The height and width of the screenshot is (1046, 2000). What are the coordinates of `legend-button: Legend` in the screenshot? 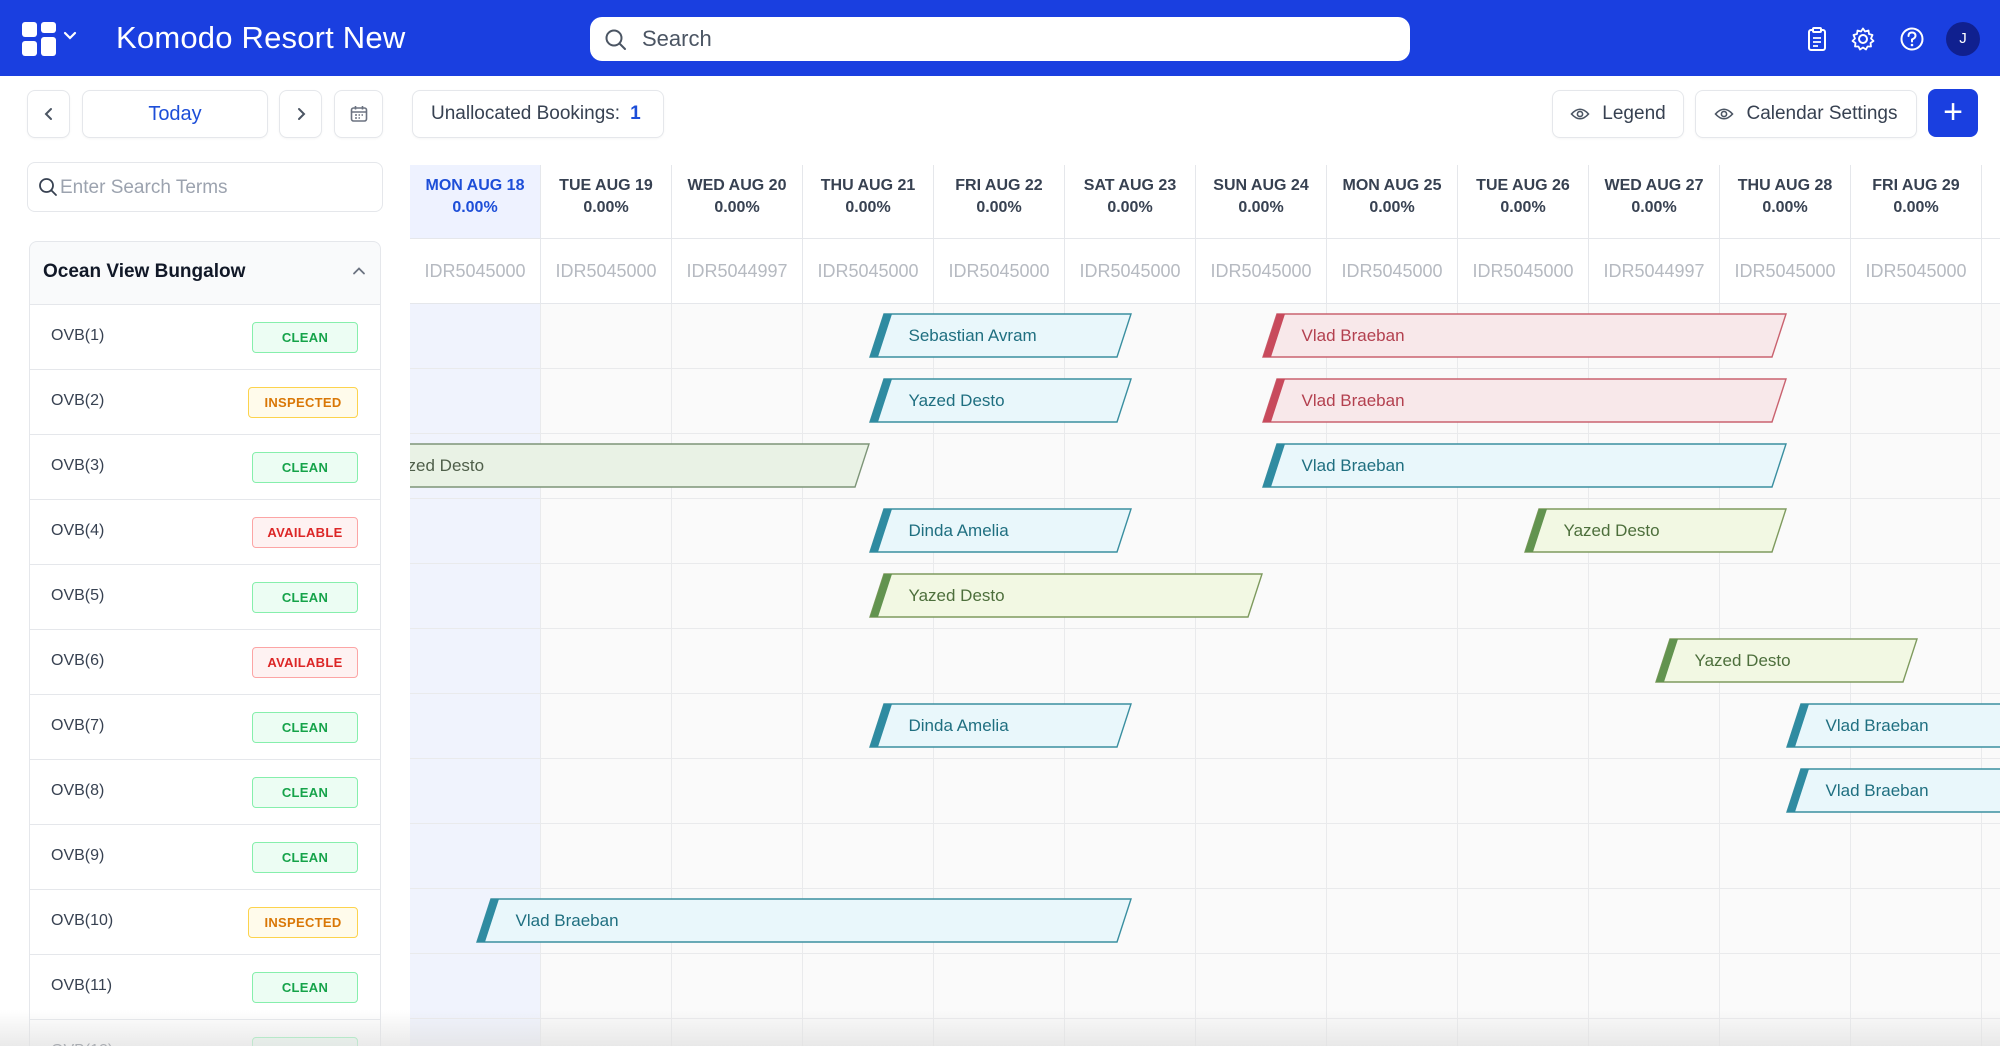 It's located at (1618, 114).